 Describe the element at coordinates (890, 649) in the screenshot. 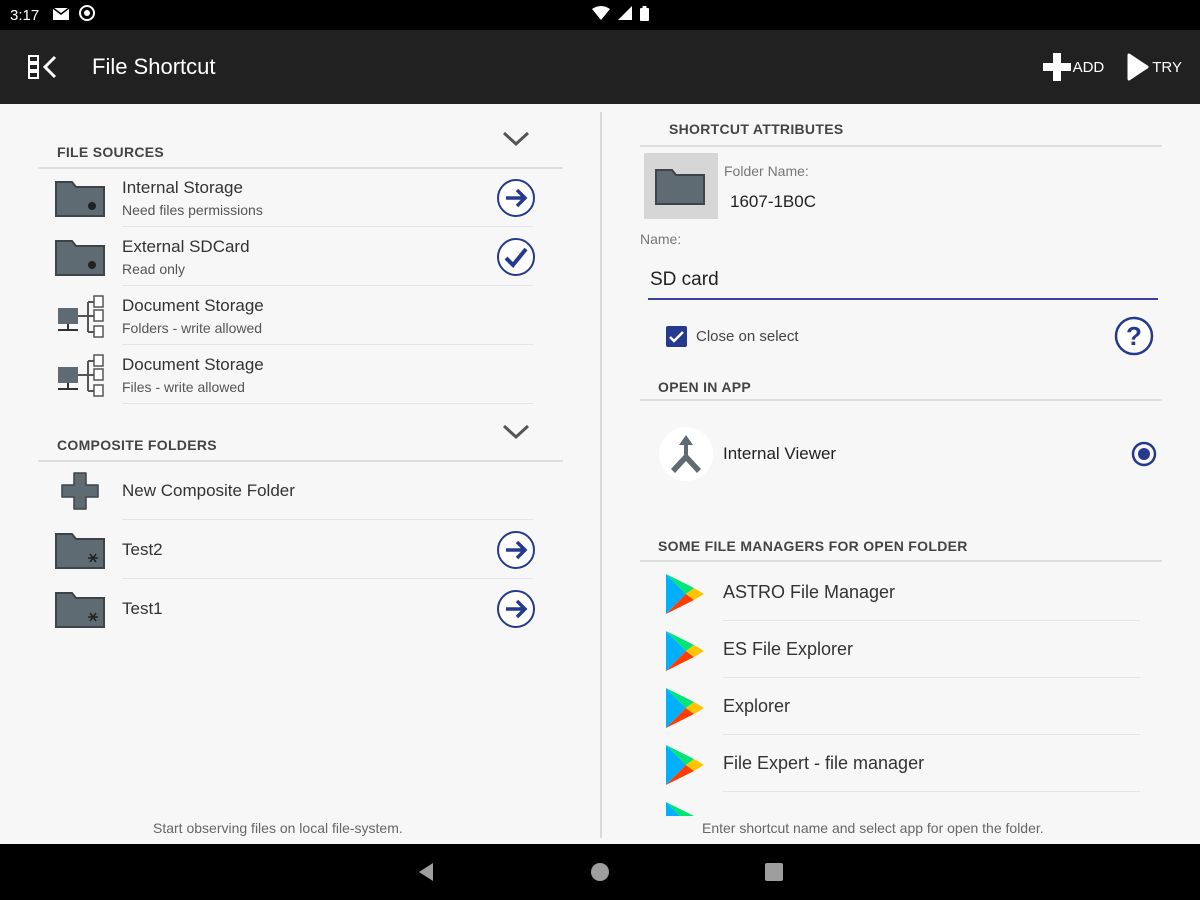

I see `list-item: ES File Explorer` at that location.